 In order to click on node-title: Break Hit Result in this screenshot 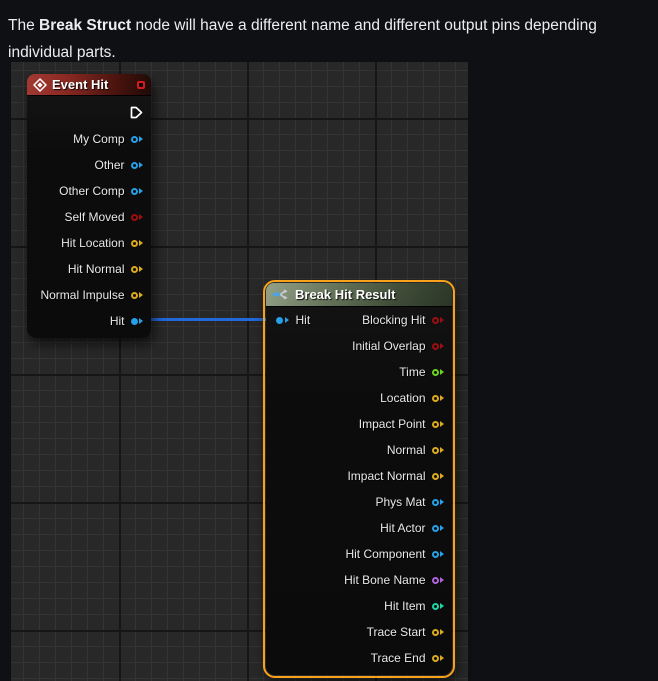, I will do `click(345, 294)`.